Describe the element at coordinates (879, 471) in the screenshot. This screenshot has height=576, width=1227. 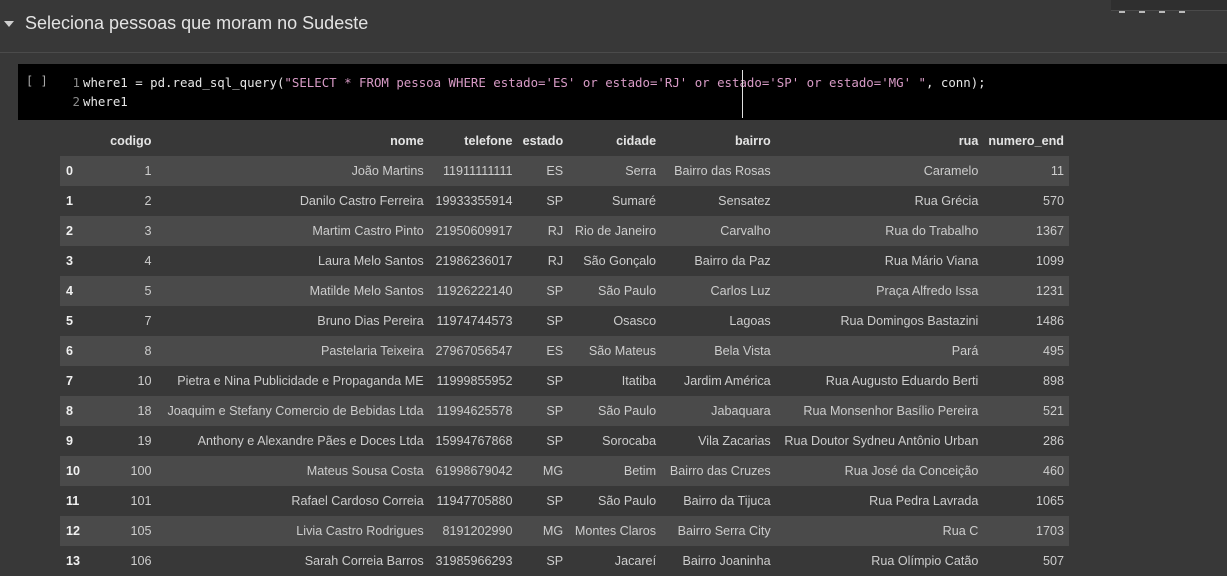
I see `table-cell: Rua José da Conceição` at that location.